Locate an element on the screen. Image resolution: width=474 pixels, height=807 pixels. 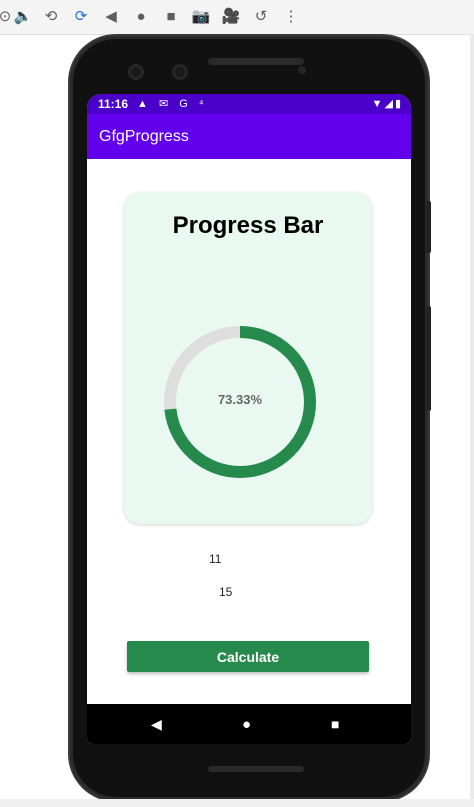
back-icon: ◀ is located at coordinates (111, 17).